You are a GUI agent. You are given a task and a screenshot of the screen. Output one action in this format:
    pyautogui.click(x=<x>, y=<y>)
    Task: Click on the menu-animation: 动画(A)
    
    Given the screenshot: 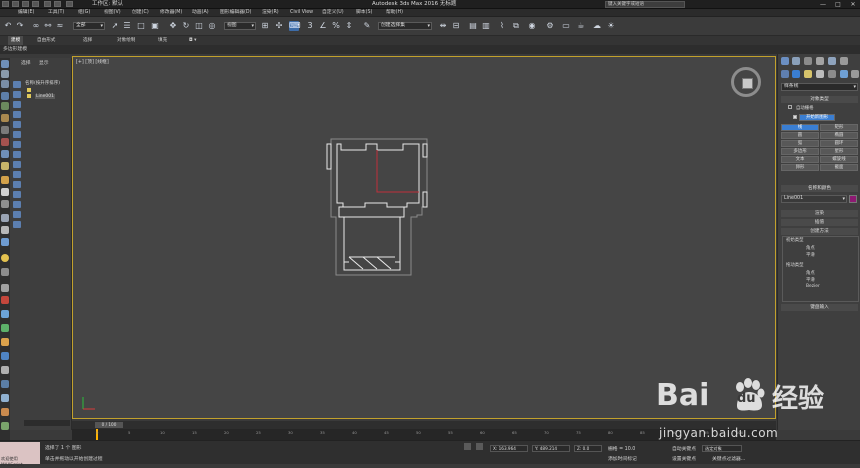 What is the action you would take?
    pyautogui.click(x=200, y=13)
    